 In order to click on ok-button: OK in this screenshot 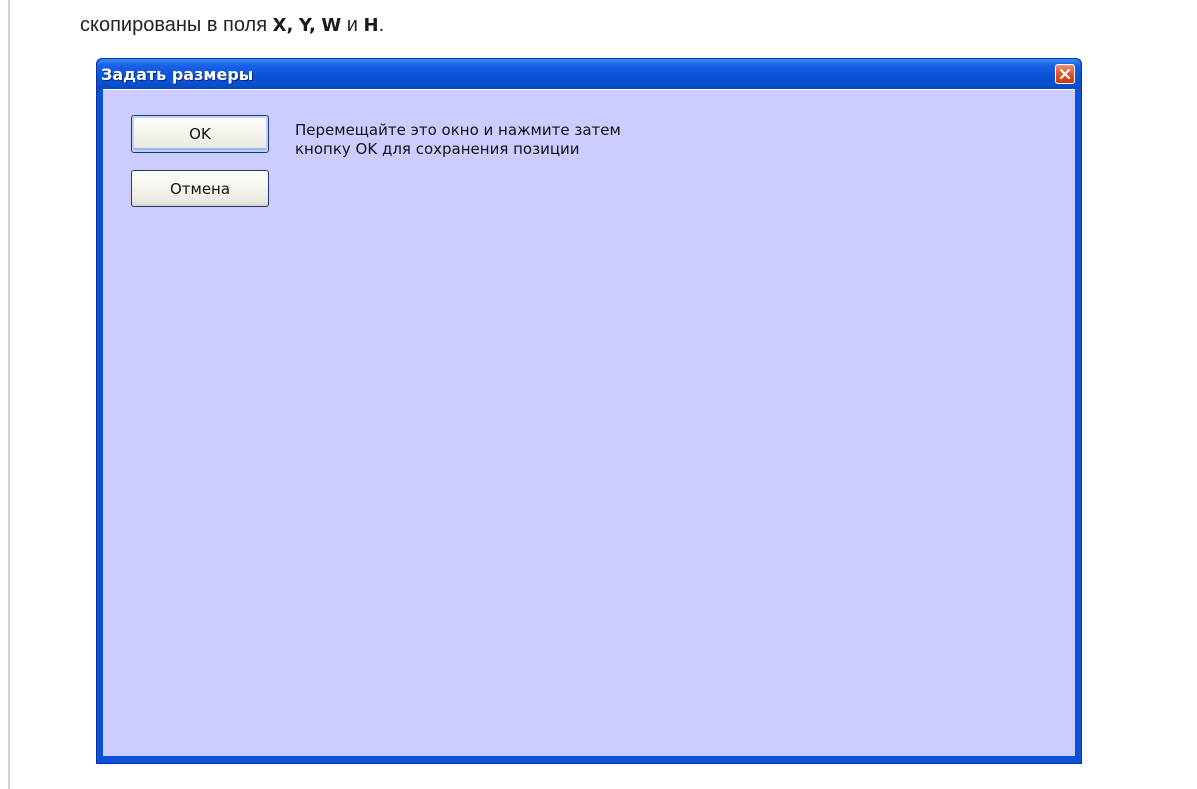, I will do `click(200, 134)`.